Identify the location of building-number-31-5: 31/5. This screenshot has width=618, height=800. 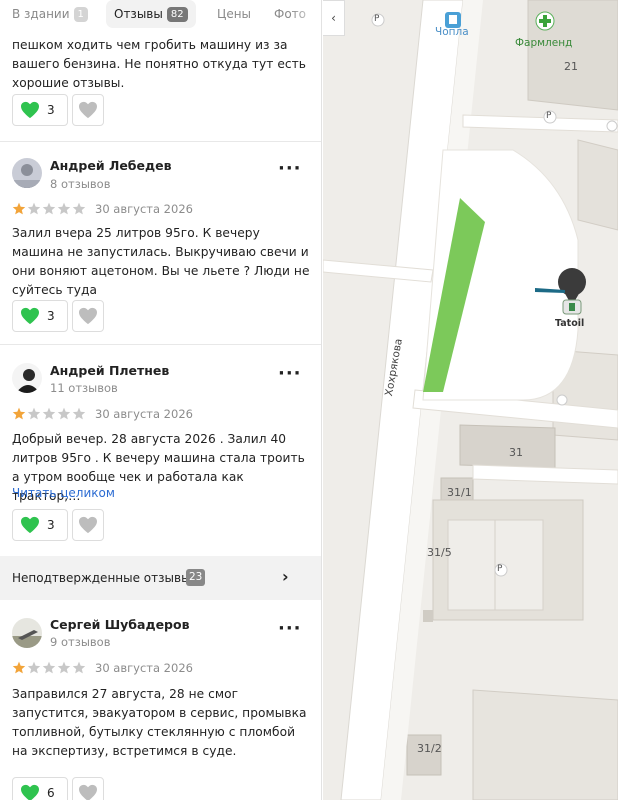
(439, 552).